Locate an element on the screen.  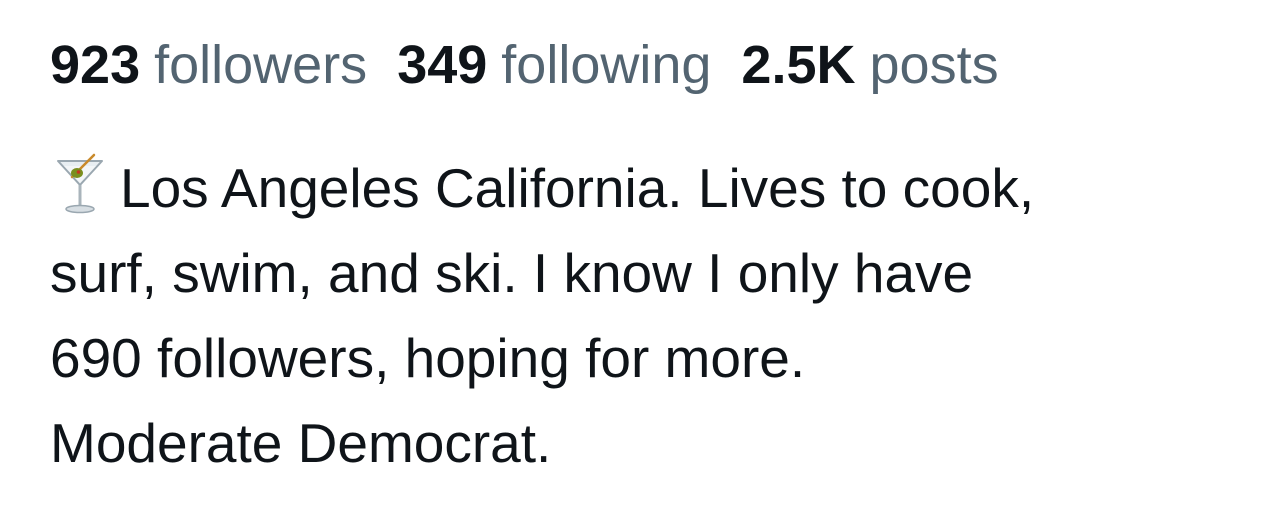
bio-line-4: Moderate Democrat. is located at coordinates (301, 443).